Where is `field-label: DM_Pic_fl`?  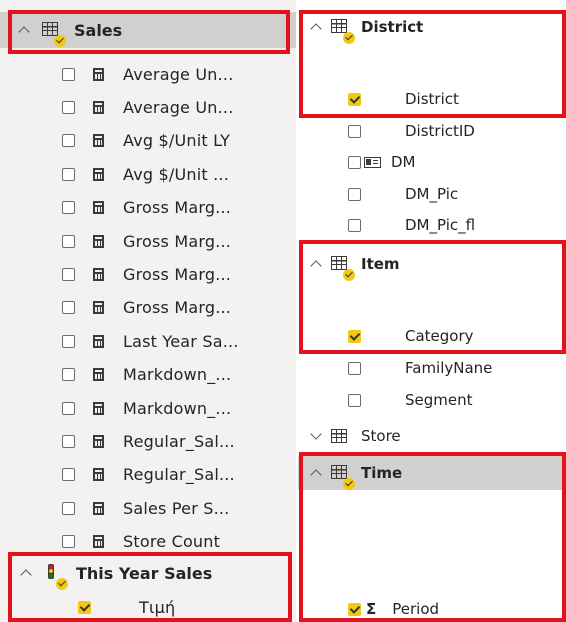
field-label: DM_Pic_fl is located at coordinates (440, 225).